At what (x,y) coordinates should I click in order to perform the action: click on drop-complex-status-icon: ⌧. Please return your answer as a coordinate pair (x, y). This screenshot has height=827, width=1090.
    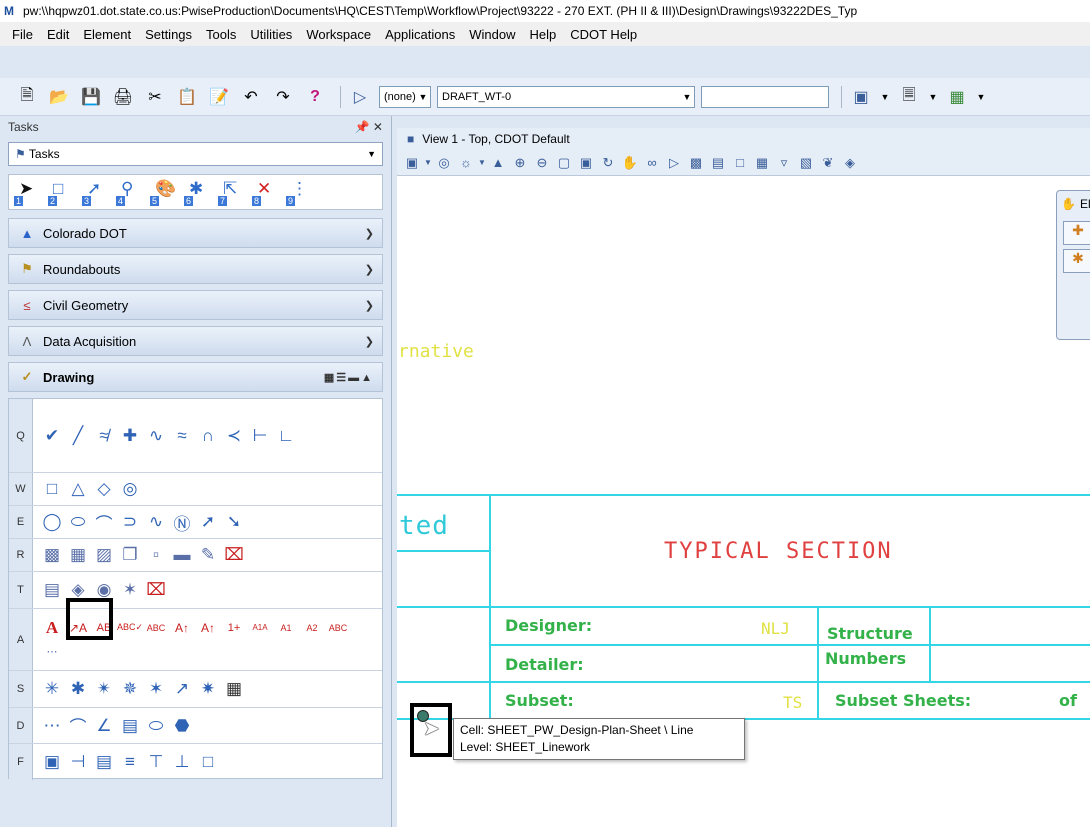
    Looking at the image, I should click on (156, 590).